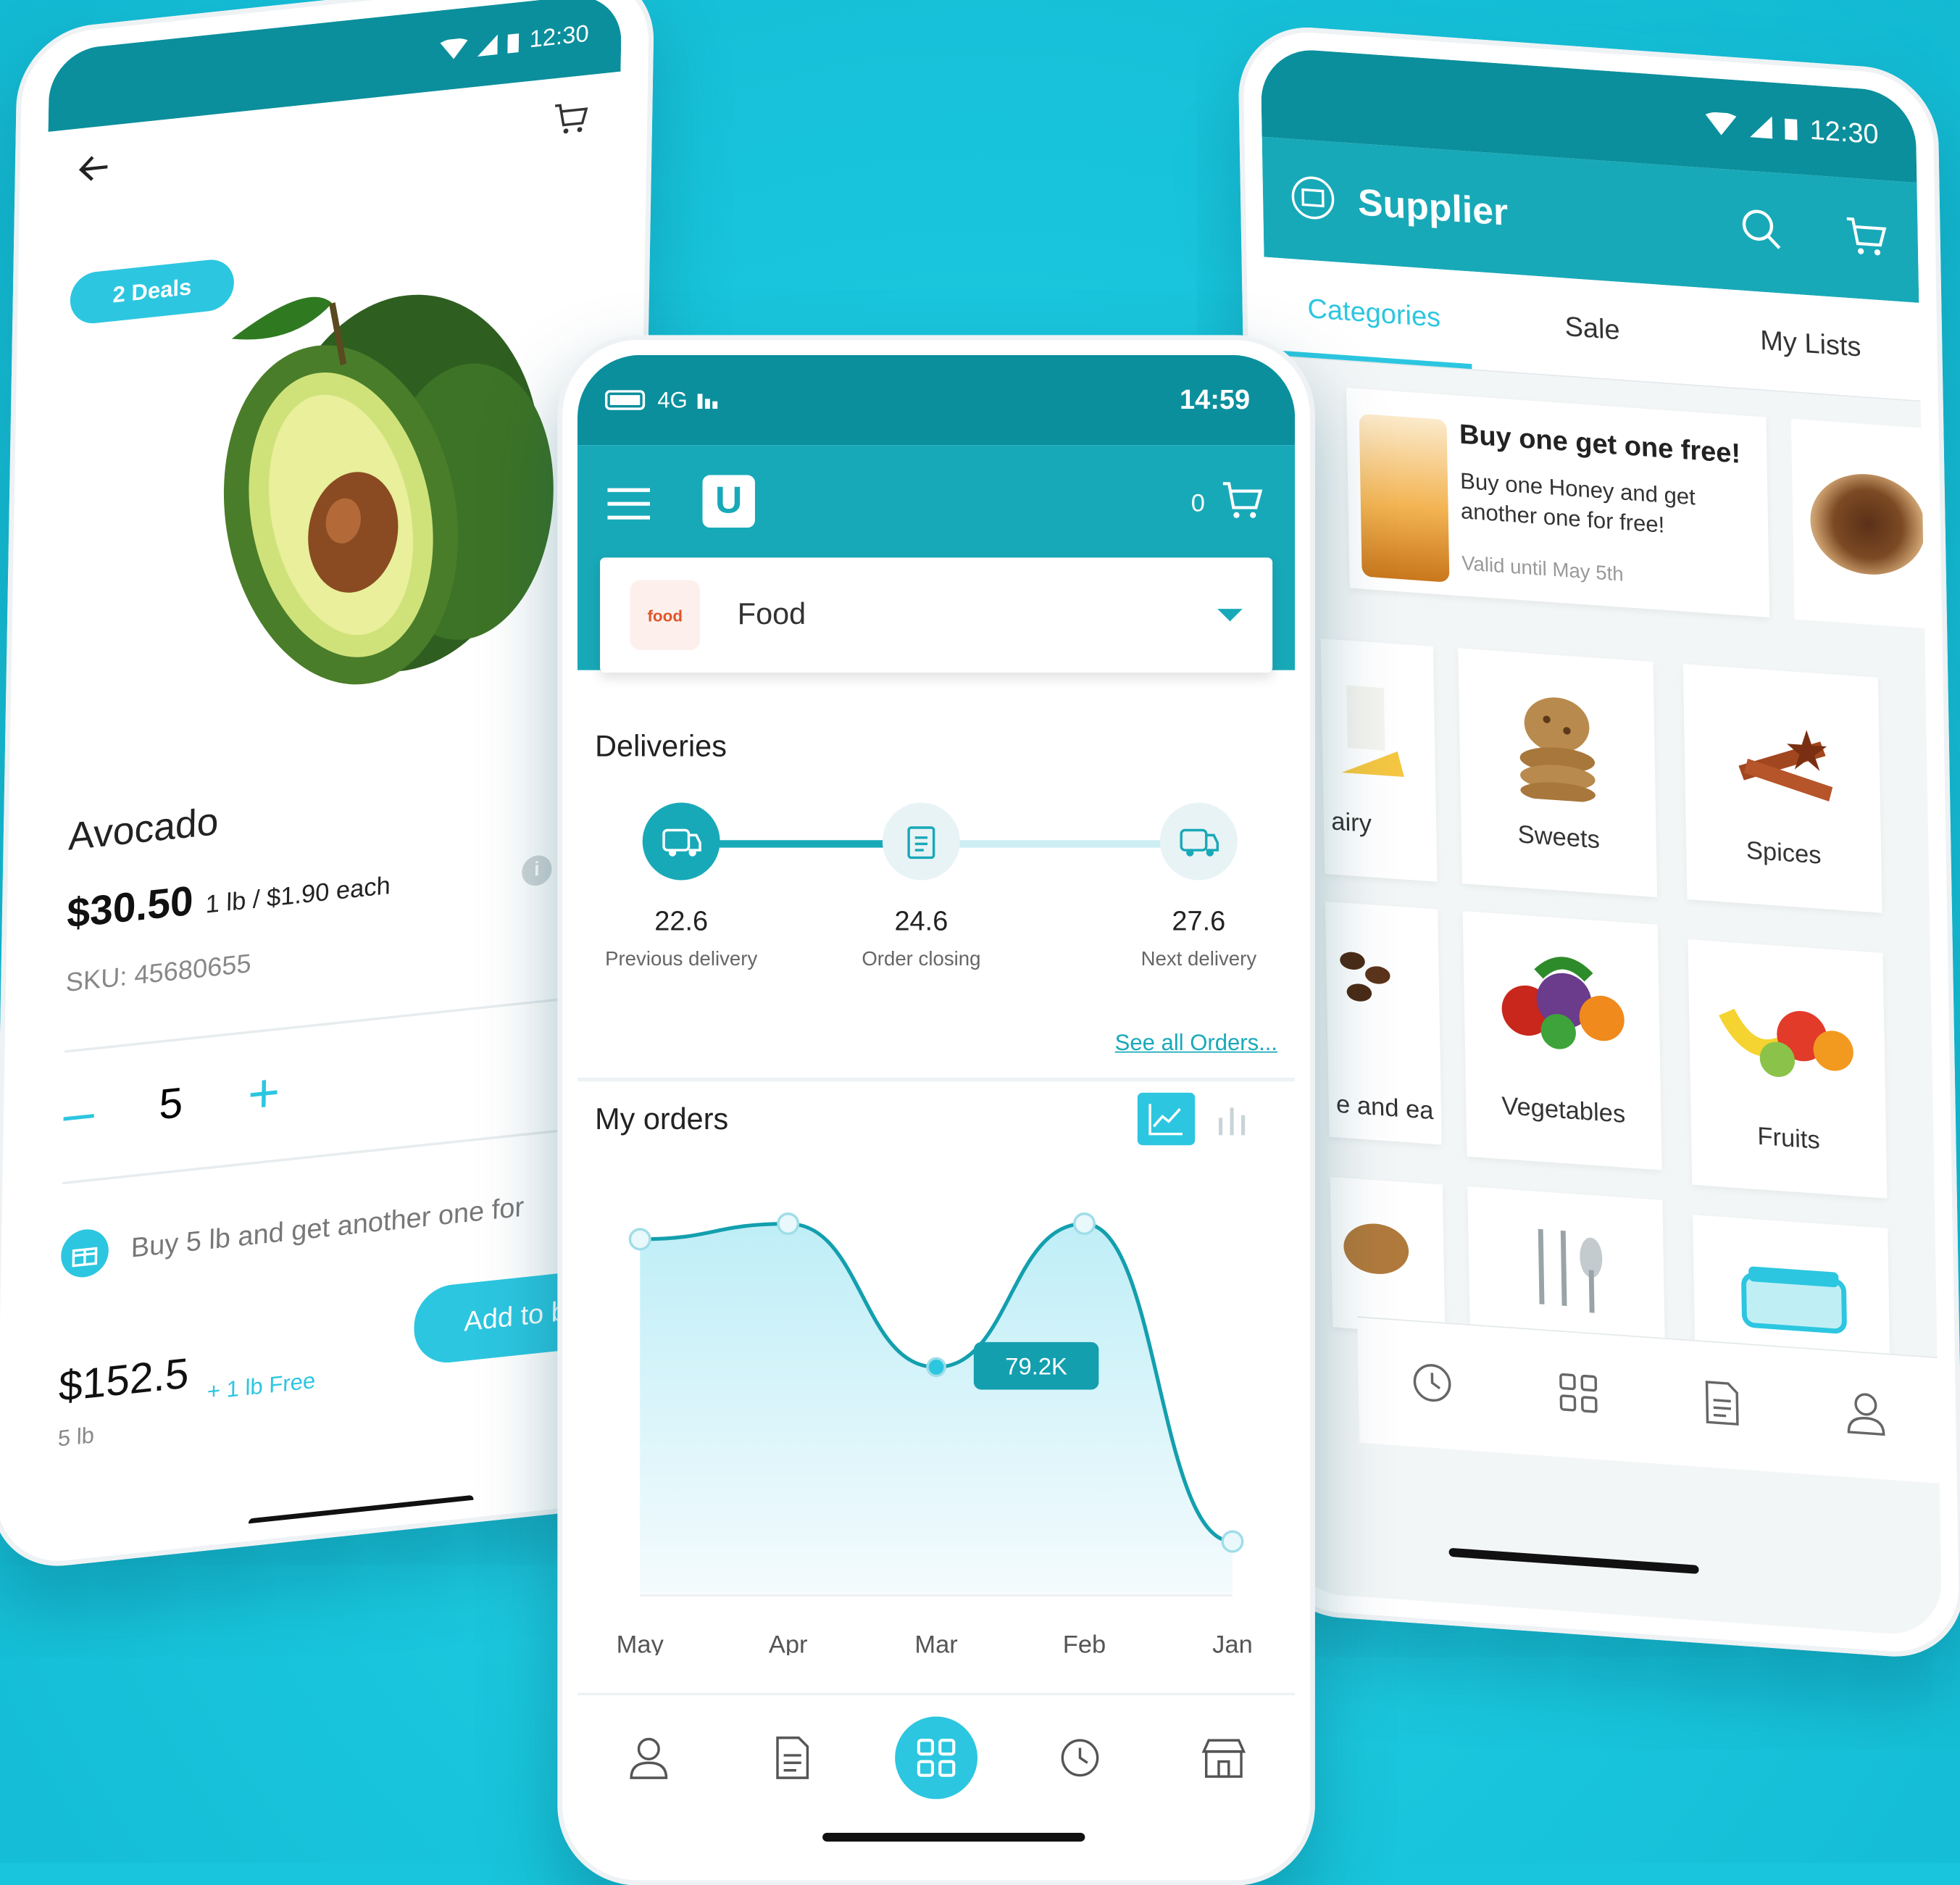  I want to click on gift-icon, so click(84, 1253).